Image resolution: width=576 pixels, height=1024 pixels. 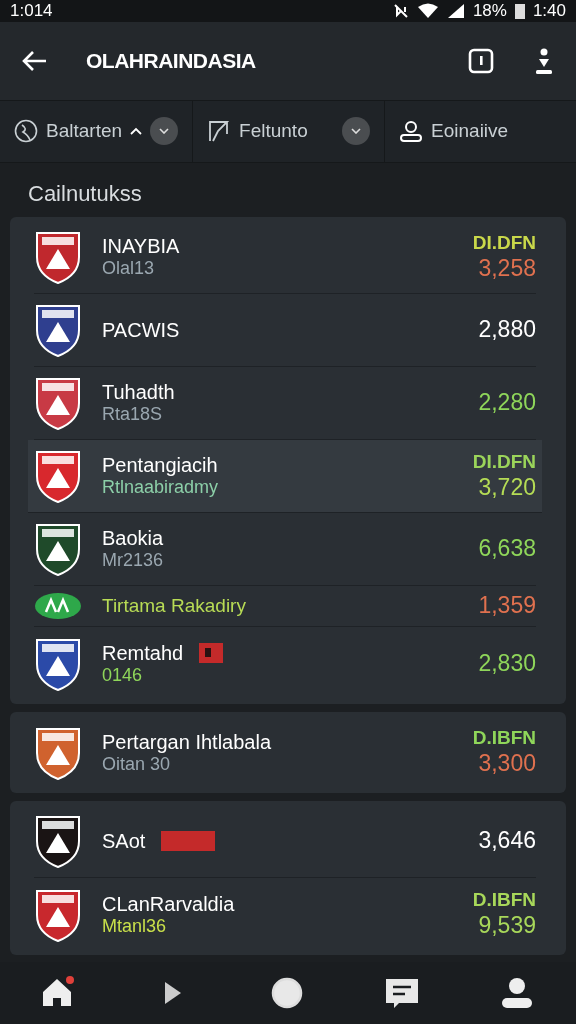 I want to click on status-time: 1:014, so click(x=31, y=11).